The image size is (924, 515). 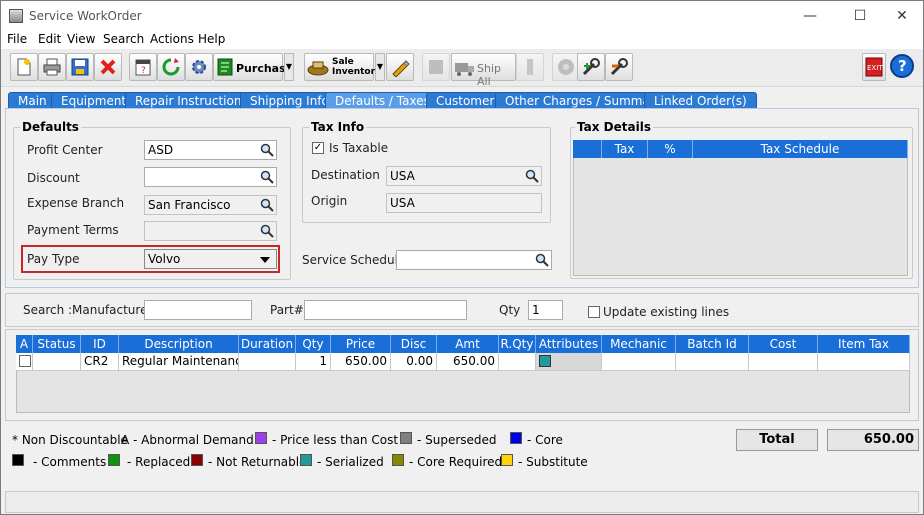 What do you see at coordinates (100, 362) in the screenshot?
I see `row-id: CR2` at bounding box center [100, 362].